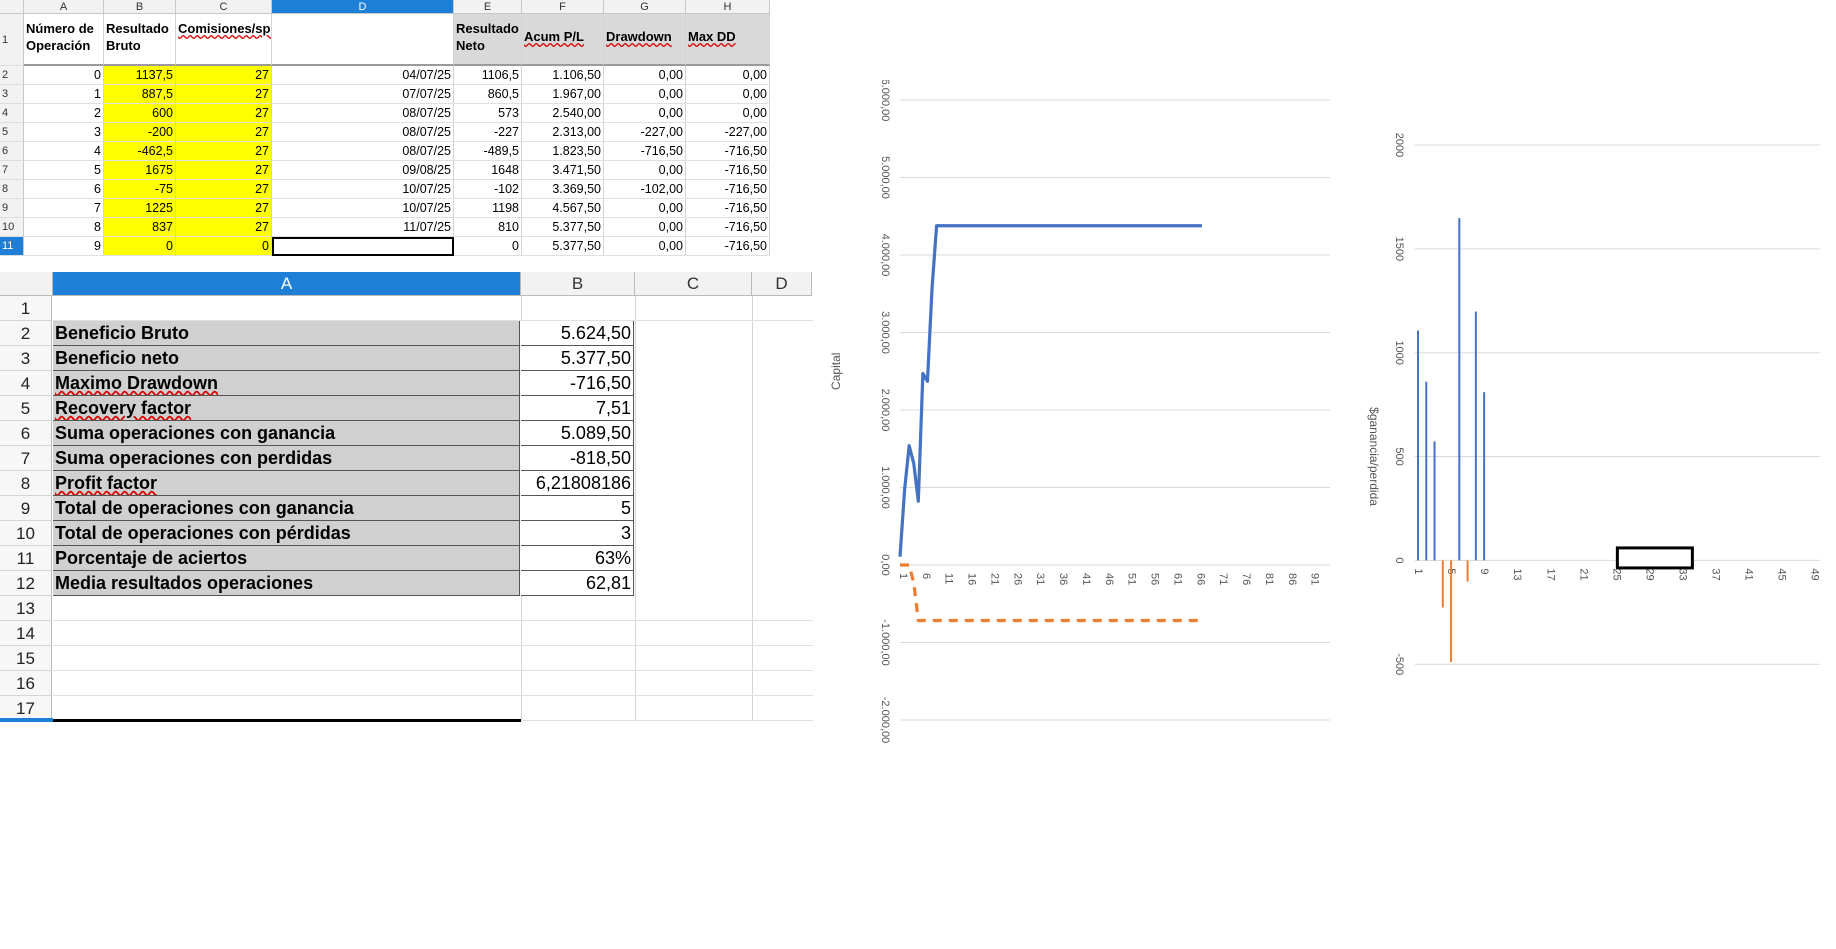 The width and height of the screenshot is (1836, 949). What do you see at coordinates (728, 40) in the screenshot?
I see `header-cell-h: Max DD` at bounding box center [728, 40].